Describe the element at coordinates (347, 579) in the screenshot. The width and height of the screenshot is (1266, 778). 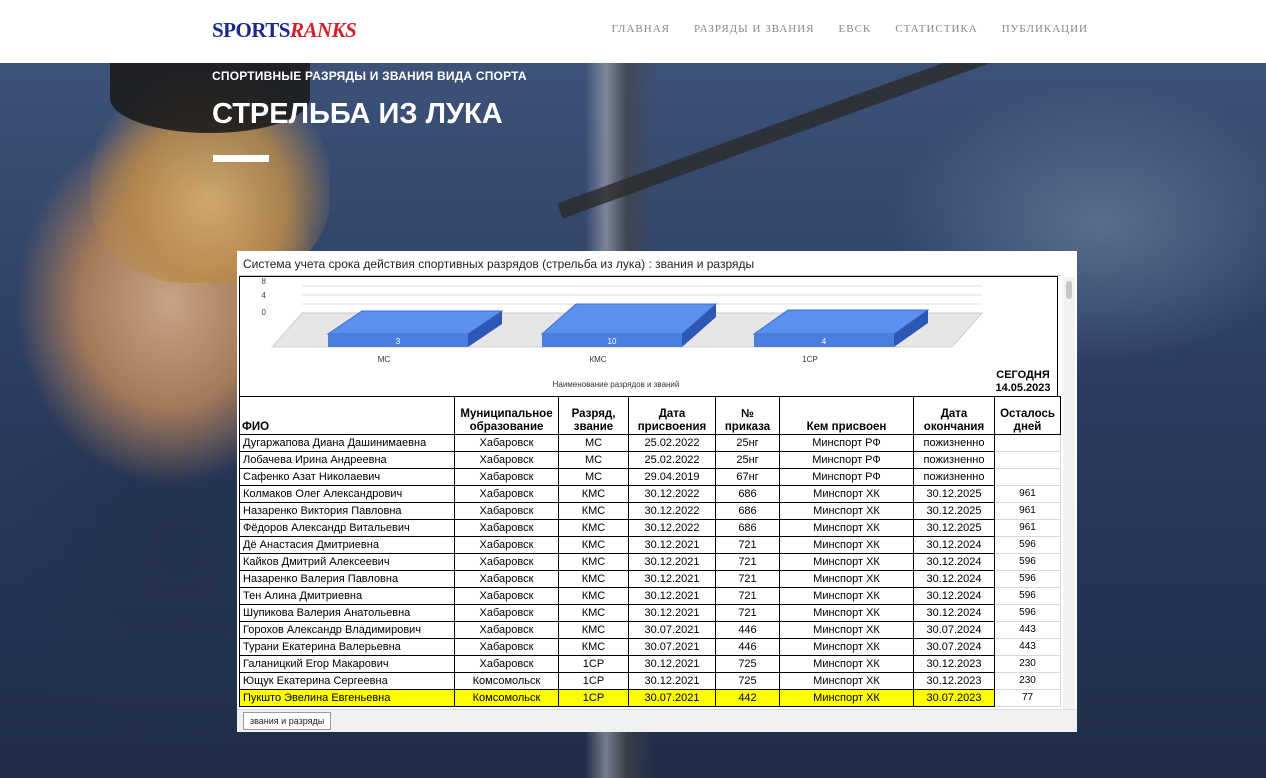
I see `table-cell: Назаренко Валерия Павловна` at that location.